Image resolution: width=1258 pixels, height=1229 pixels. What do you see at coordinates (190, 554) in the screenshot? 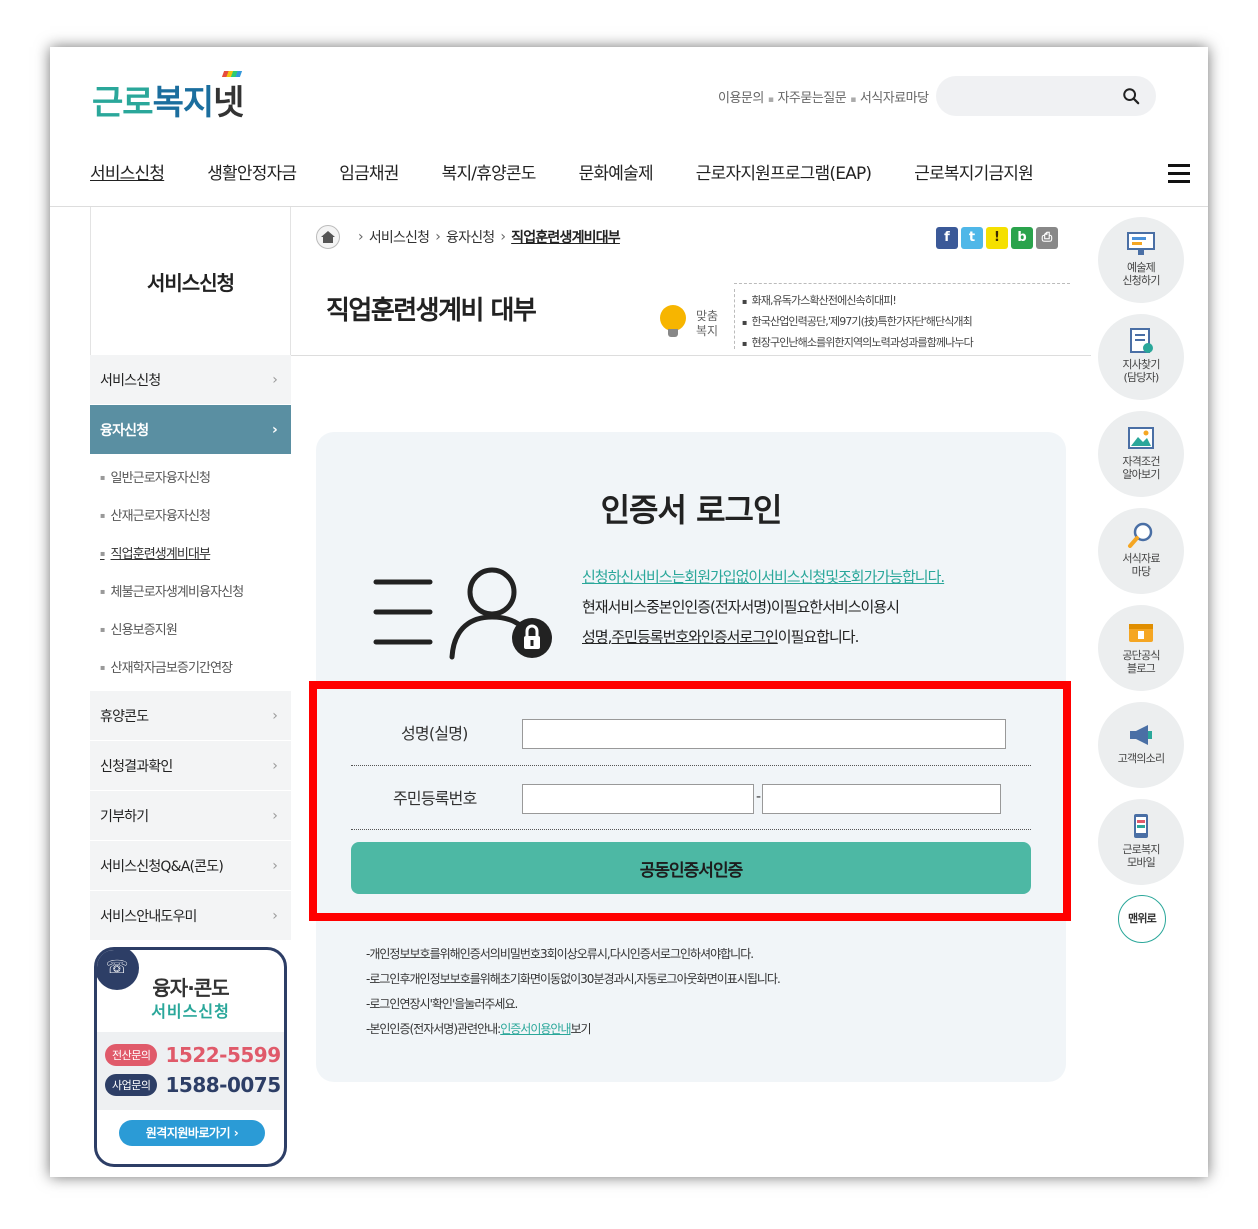
I see `submenu-training-loan: 직업훈련생계비대부` at bounding box center [190, 554].